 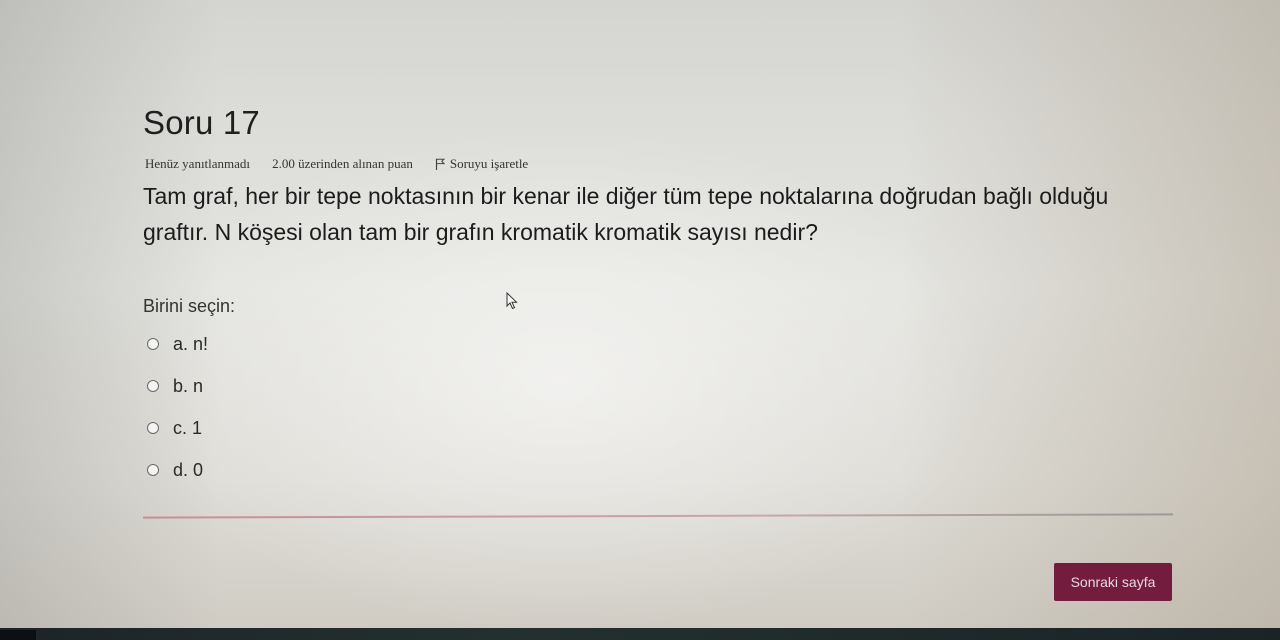 I want to click on screen-corner, so click(x=18, y=635).